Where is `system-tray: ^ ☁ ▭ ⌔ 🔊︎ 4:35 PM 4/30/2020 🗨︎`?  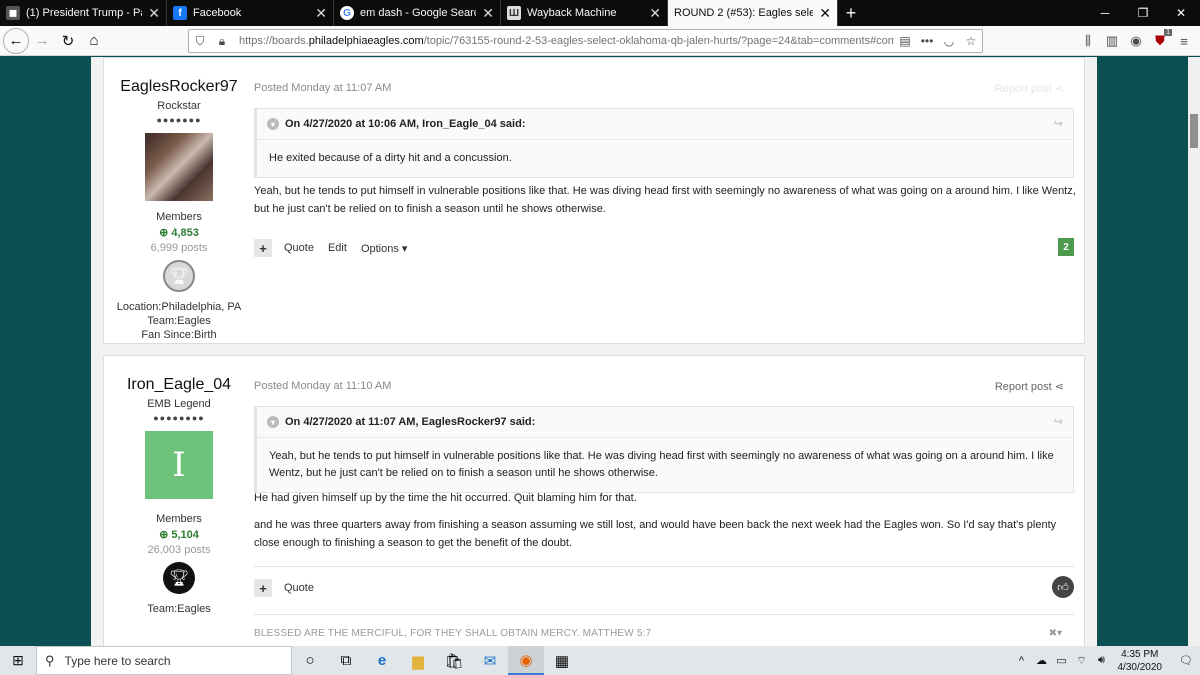 system-tray: ^ ☁ ▭ ⌔ 🔊︎ 4:35 PM 4/30/2020 🗨︎ is located at coordinates (1106, 660).